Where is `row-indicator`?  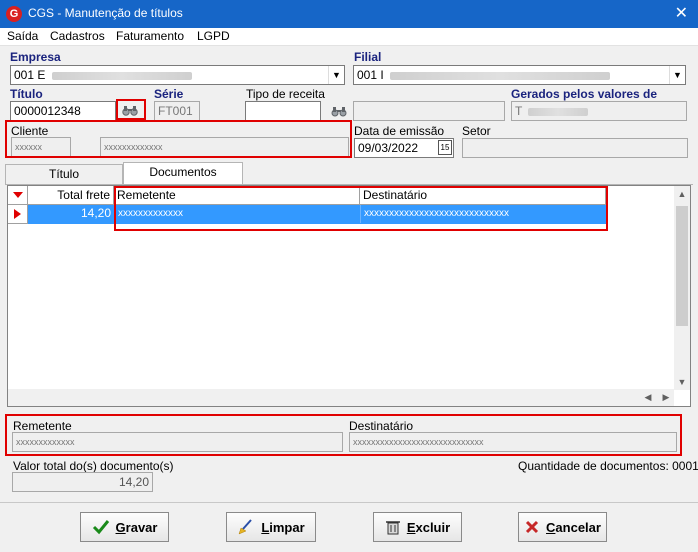 row-indicator is located at coordinates (18, 214).